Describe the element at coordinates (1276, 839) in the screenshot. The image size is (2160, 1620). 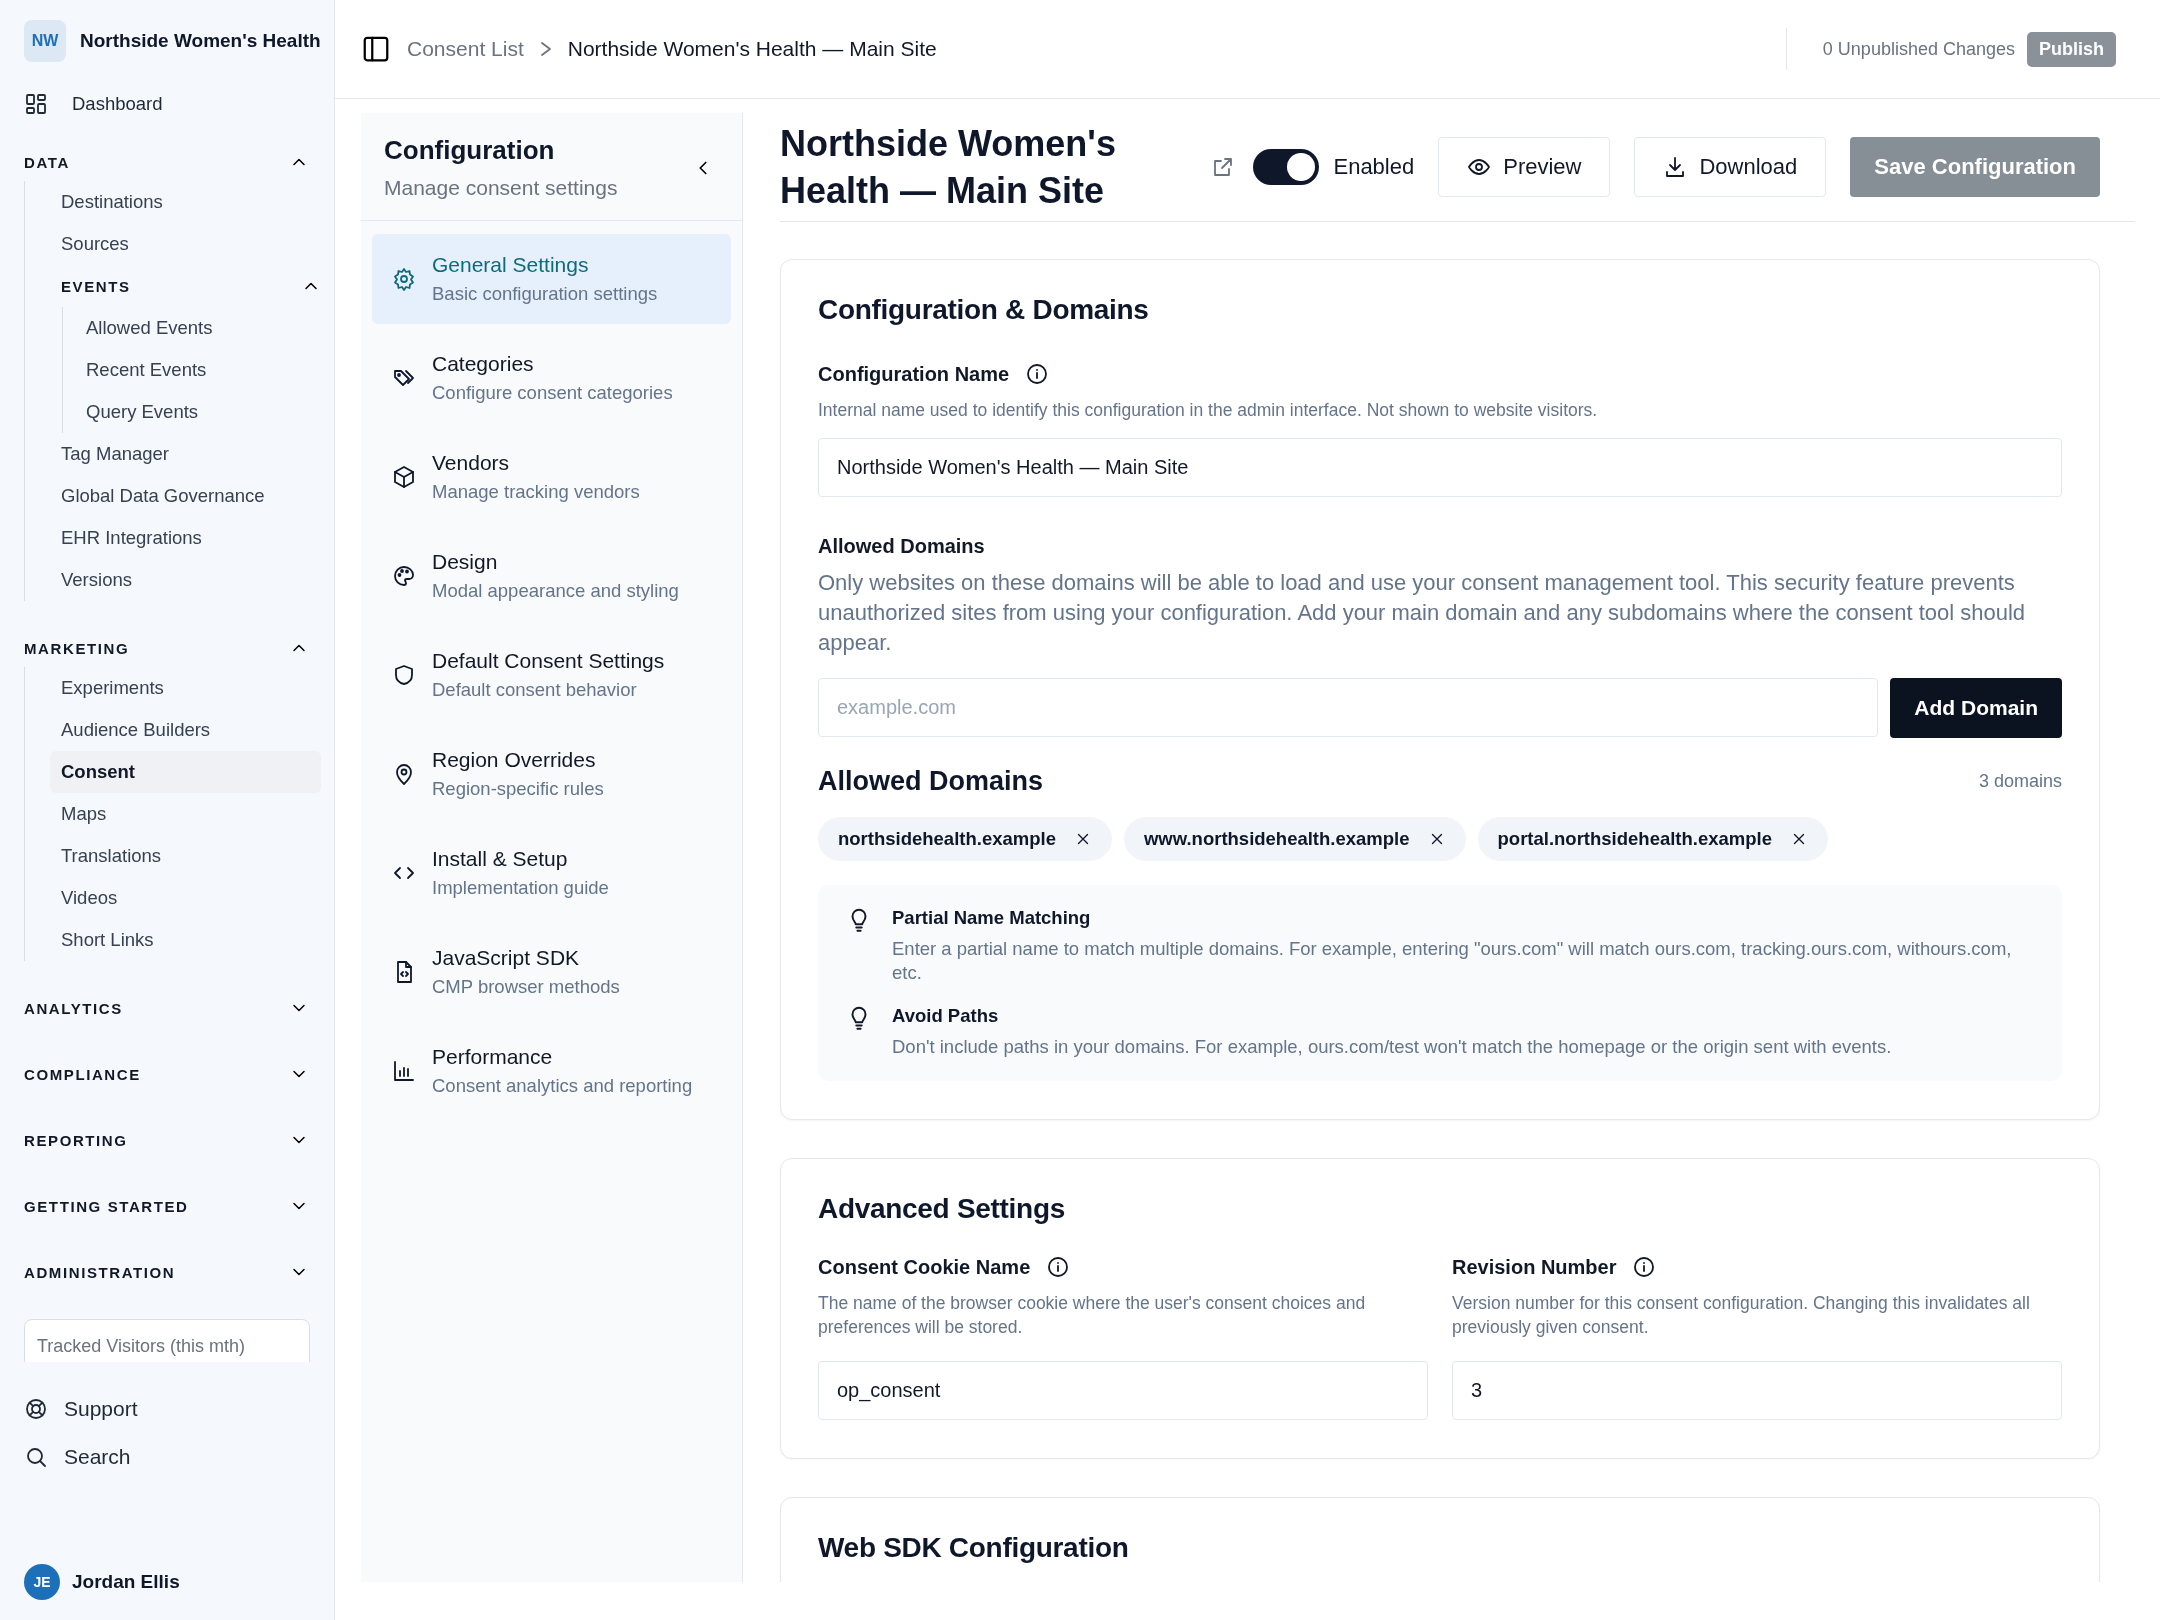
I see `domain-name: www.northsidehealth.example` at that location.